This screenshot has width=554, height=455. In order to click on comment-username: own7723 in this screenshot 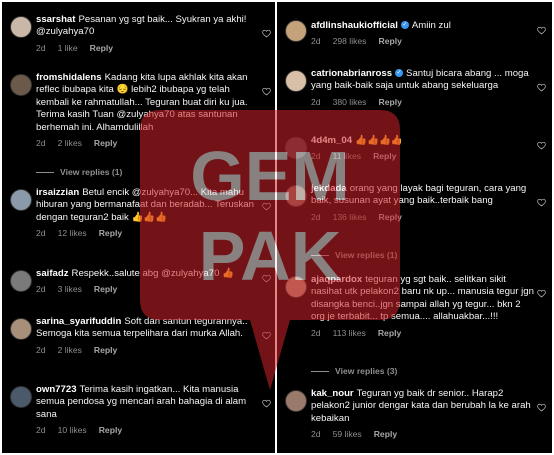, I will do `click(56, 389)`.